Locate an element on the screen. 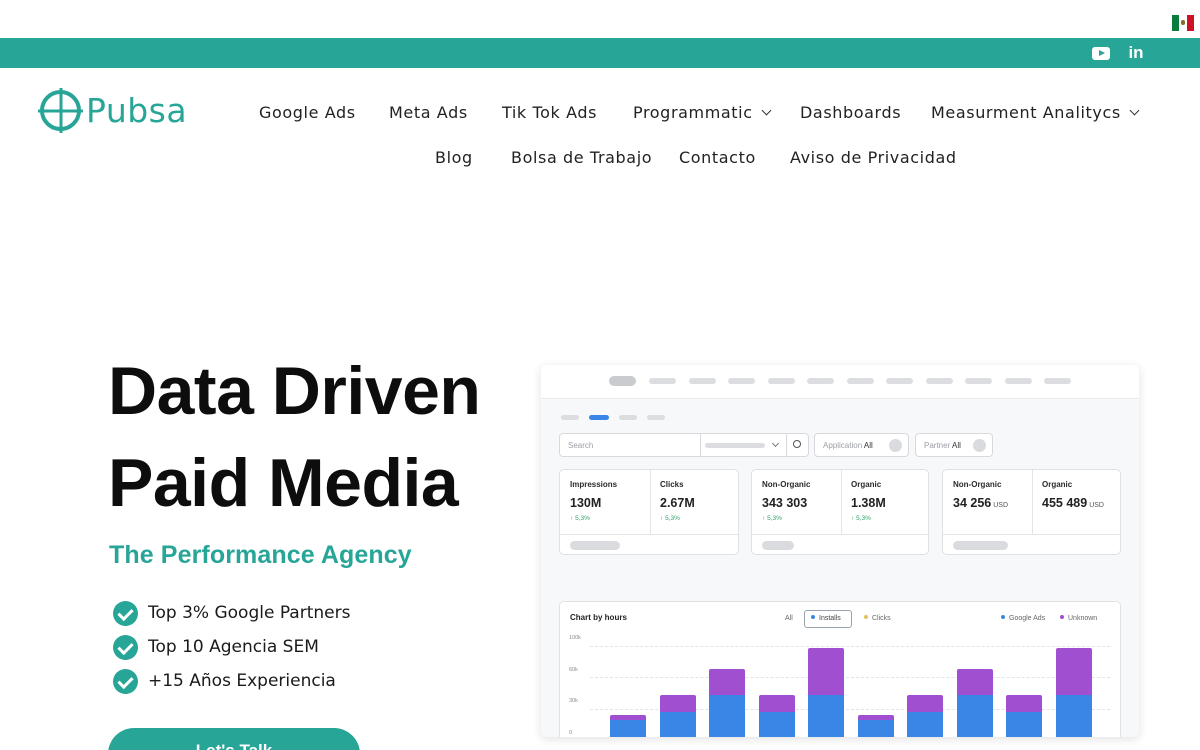 The image size is (1200, 750). search-divider is located at coordinates (700, 445).